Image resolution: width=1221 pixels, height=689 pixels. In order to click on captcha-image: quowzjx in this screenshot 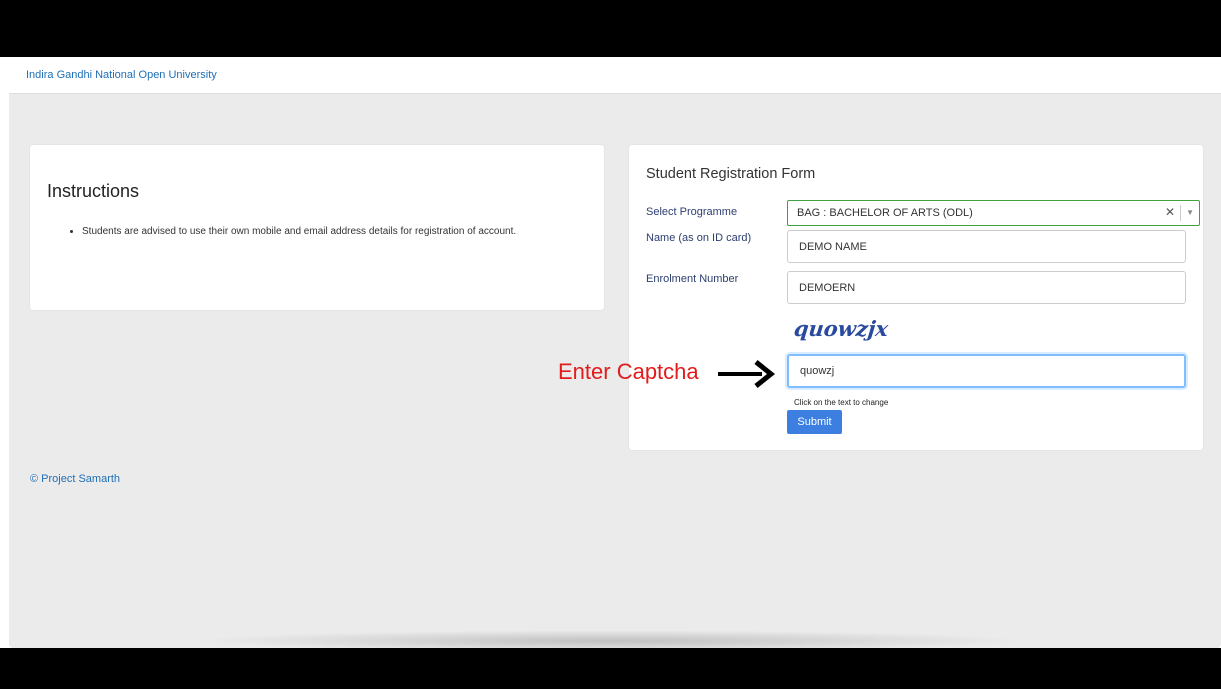, I will do `click(841, 328)`.